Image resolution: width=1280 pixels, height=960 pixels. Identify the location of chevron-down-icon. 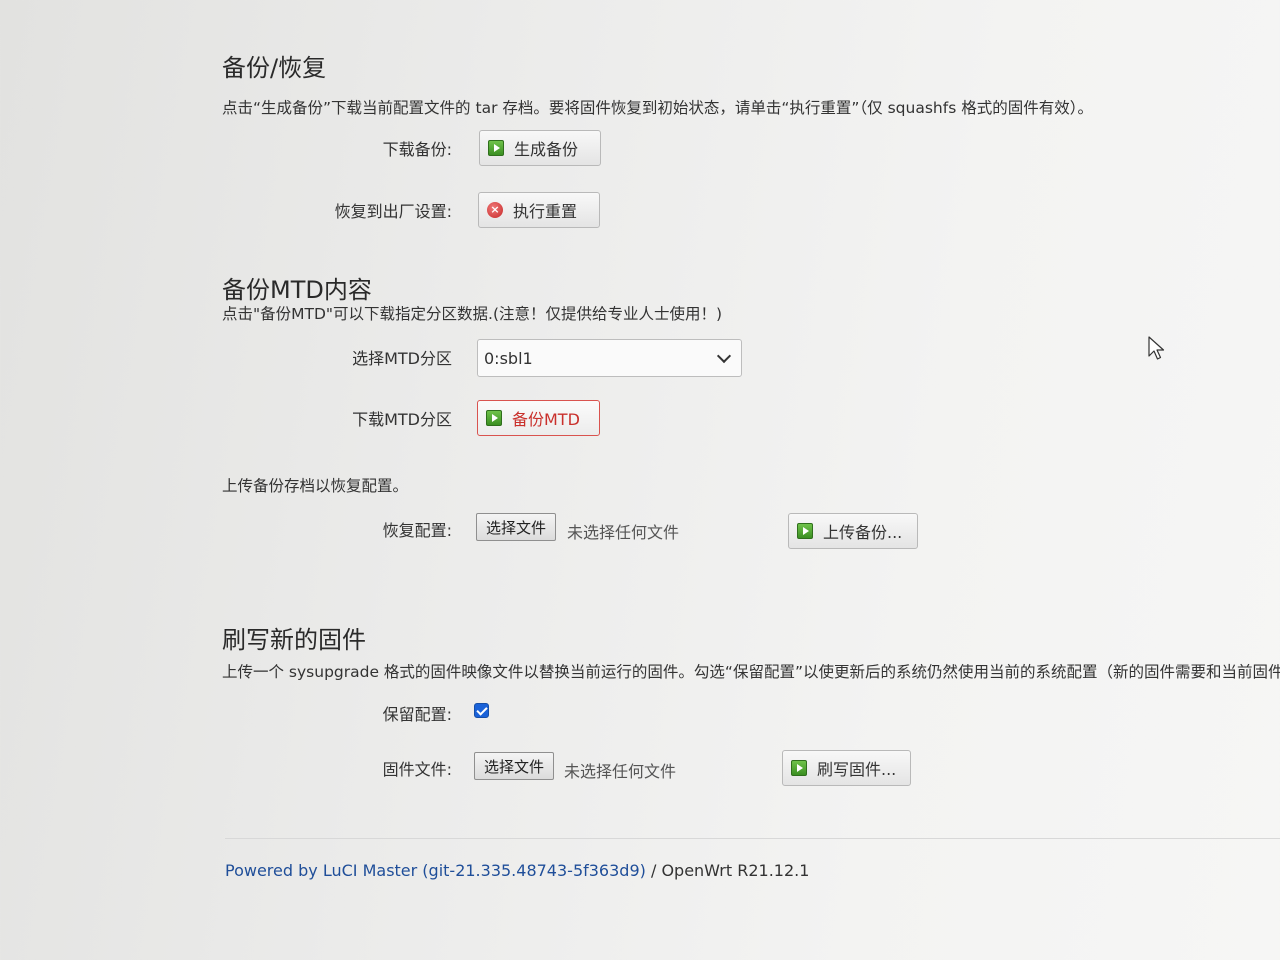
(724, 356).